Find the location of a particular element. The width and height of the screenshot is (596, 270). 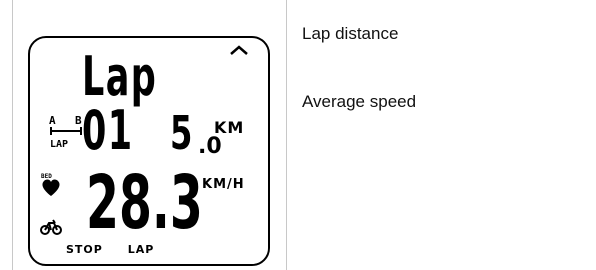

softkey-labels: STOP LAP is located at coordinates (120, 250).